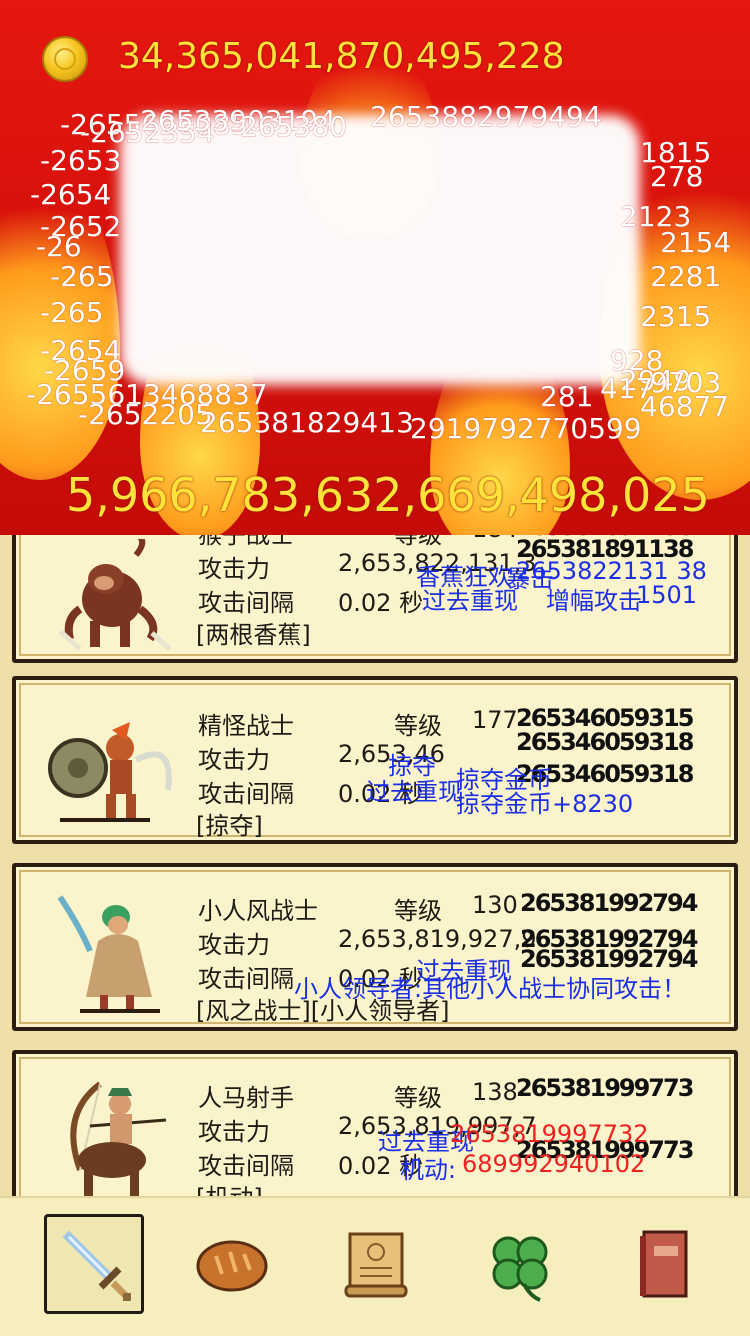 This screenshot has width=750, height=1336. Describe the element at coordinates (246, 726) in the screenshot. I see `warrior-name: 精怪战士` at that location.